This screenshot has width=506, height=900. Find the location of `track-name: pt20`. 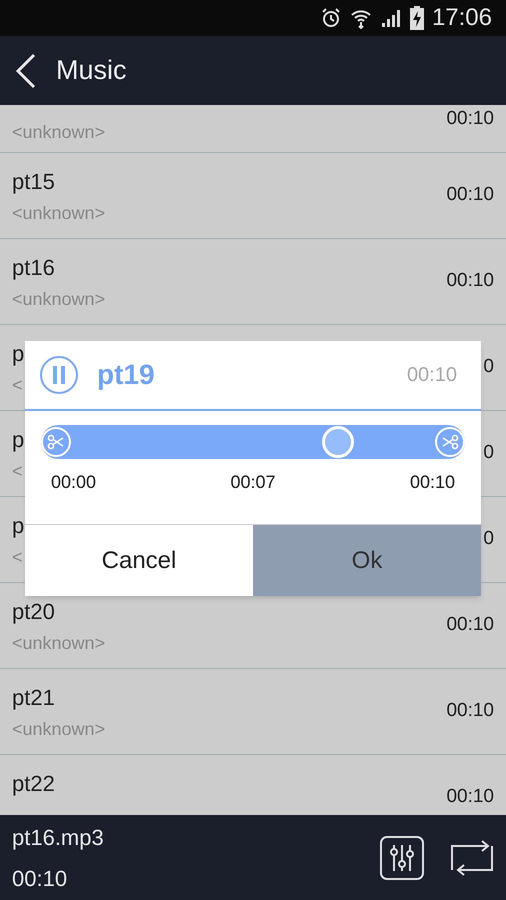

track-name: pt20 is located at coordinates (34, 612).